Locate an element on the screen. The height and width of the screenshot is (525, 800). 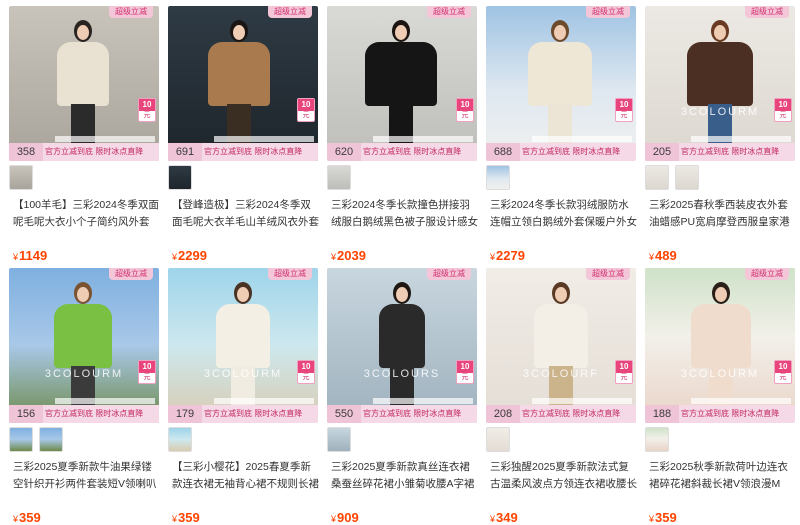
product-image: 超级立减 10 元 691 官方立减到底 限时冰点直降 is located at coordinates (243, 83).